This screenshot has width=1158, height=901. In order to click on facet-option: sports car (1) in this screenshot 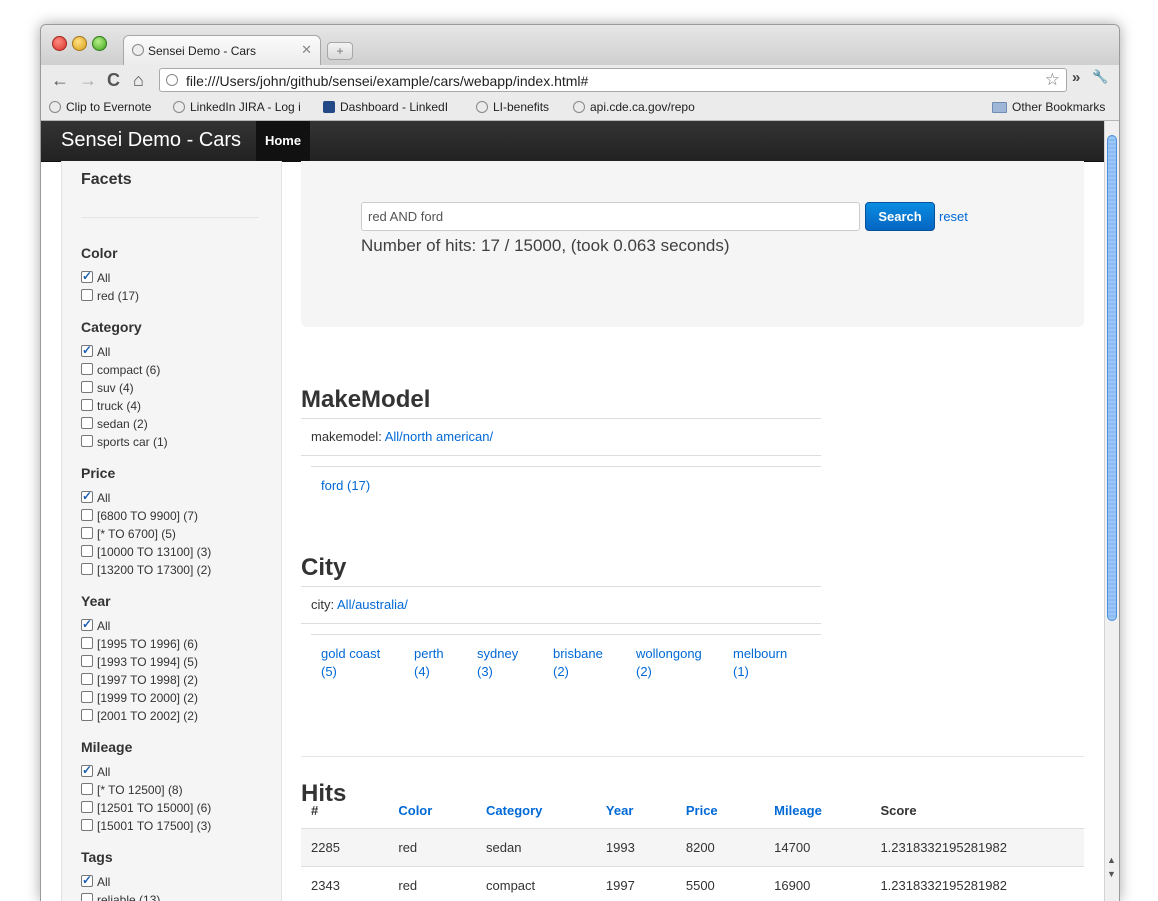, I will do `click(124, 442)`.